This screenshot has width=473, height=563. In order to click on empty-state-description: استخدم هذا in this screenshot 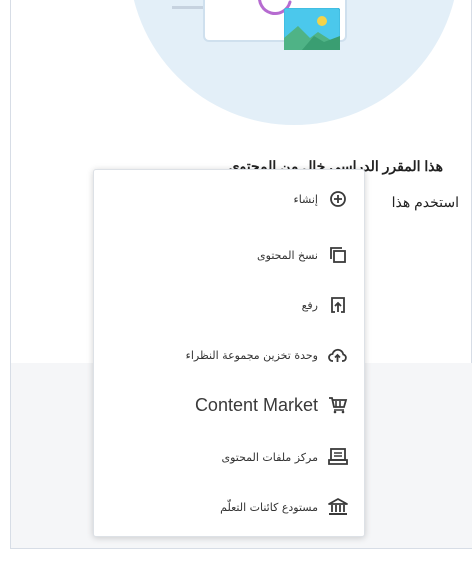, I will do `click(425, 202)`.